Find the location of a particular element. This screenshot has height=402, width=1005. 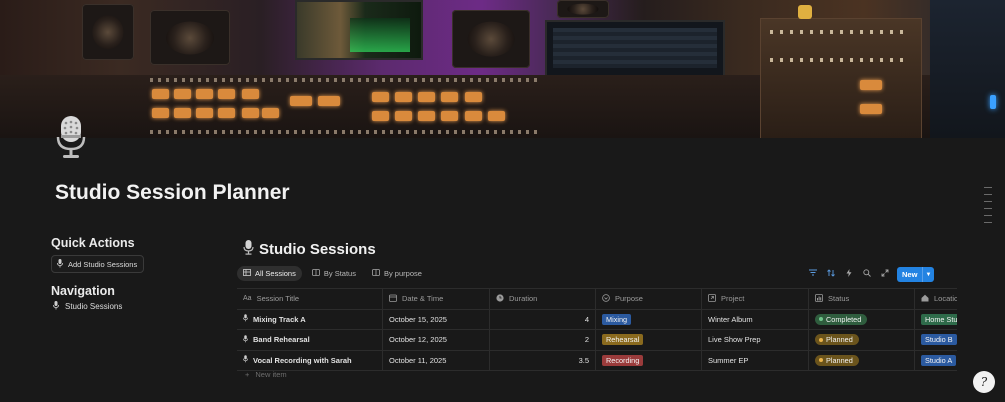

database-title: Studio Sessions is located at coordinates (309, 249).